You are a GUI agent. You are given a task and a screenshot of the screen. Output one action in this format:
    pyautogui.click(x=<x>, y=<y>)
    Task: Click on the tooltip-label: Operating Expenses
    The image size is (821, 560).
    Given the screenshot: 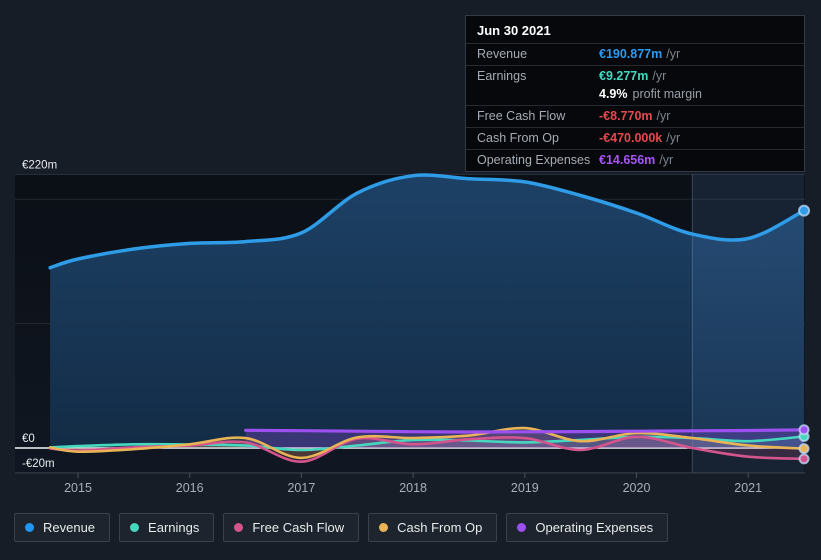 What is the action you would take?
    pyautogui.click(x=534, y=160)
    